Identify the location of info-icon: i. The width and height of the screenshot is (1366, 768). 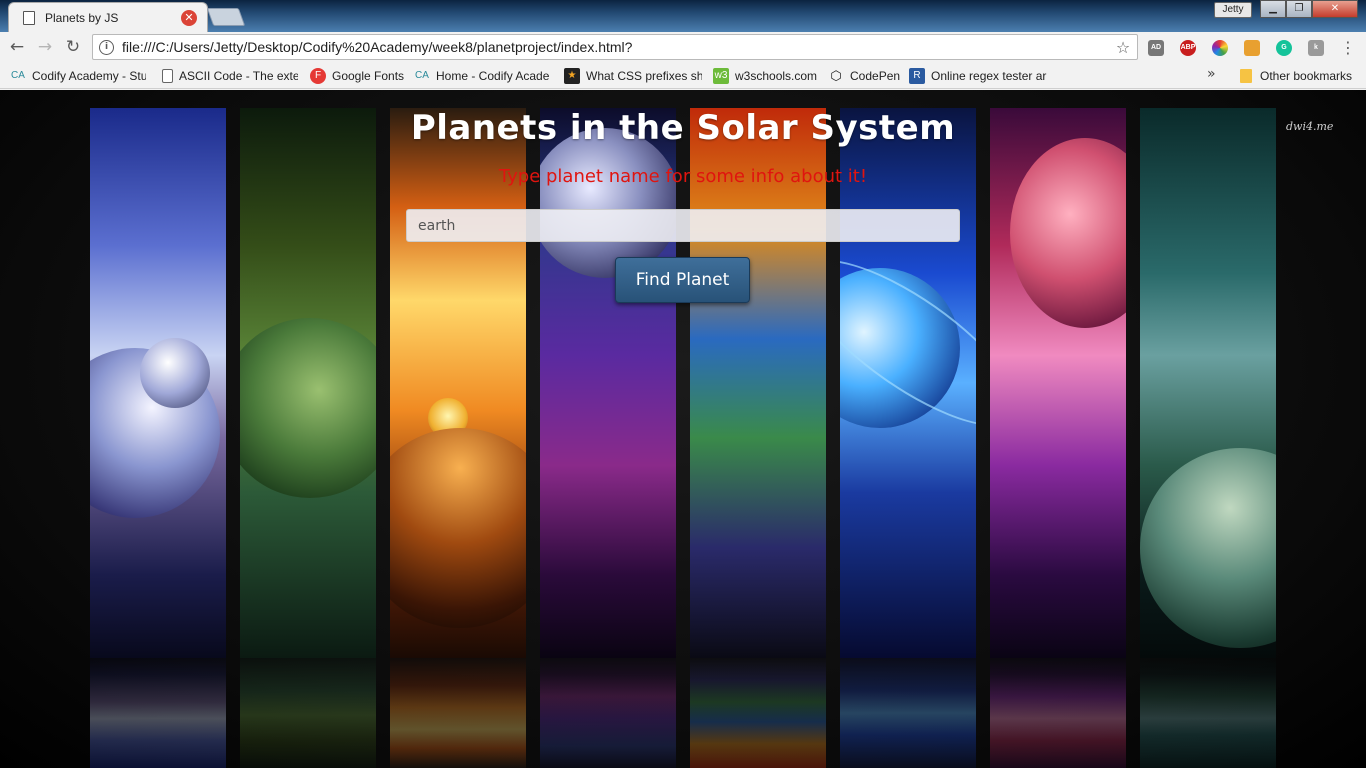
(106, 47).